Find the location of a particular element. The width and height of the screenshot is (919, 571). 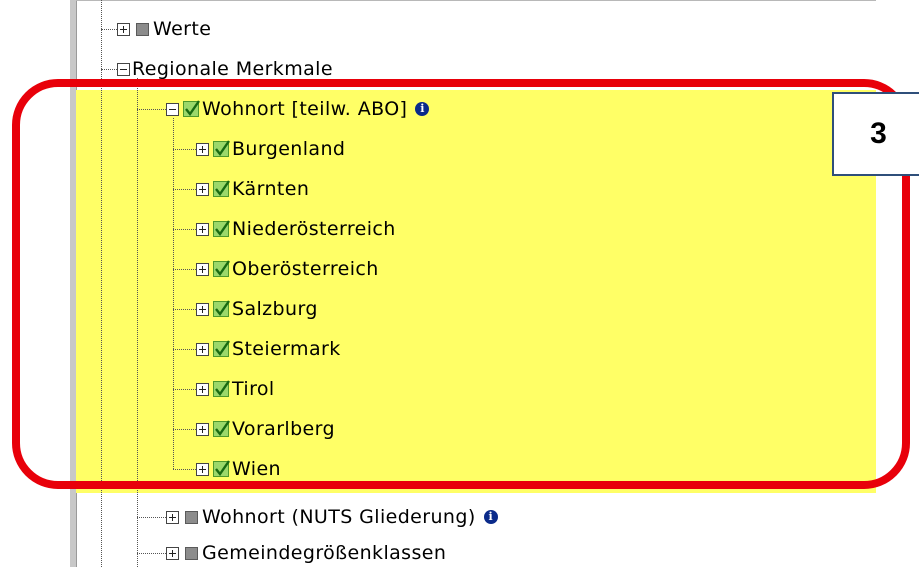

tree-item-label: Gemeindegrößenklassen is located at coordinates (324, 553).